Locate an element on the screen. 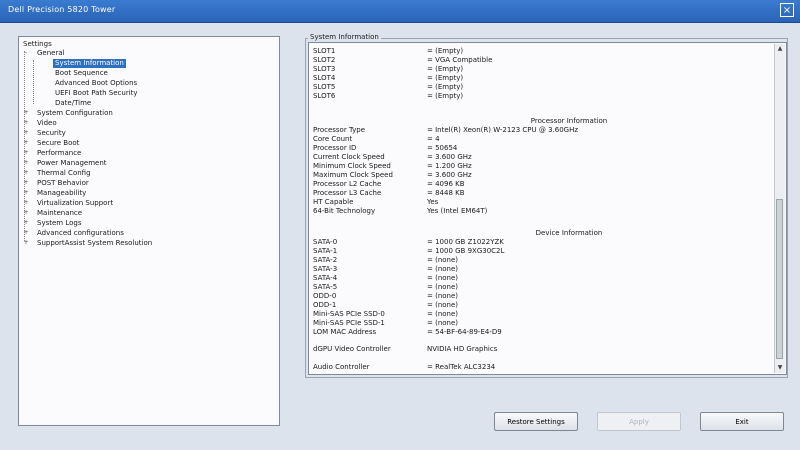  vertical-scrollbar: ▲ ▼ is located at coordinates (779, 208).